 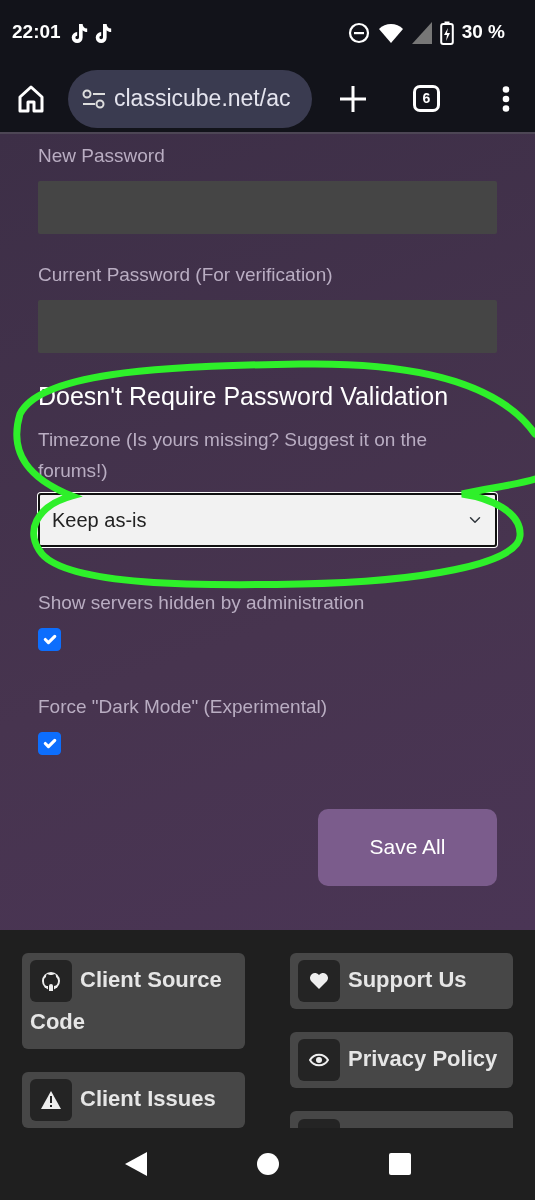 I want to click on tab-count-button: 6, so click(x=426, y=98).